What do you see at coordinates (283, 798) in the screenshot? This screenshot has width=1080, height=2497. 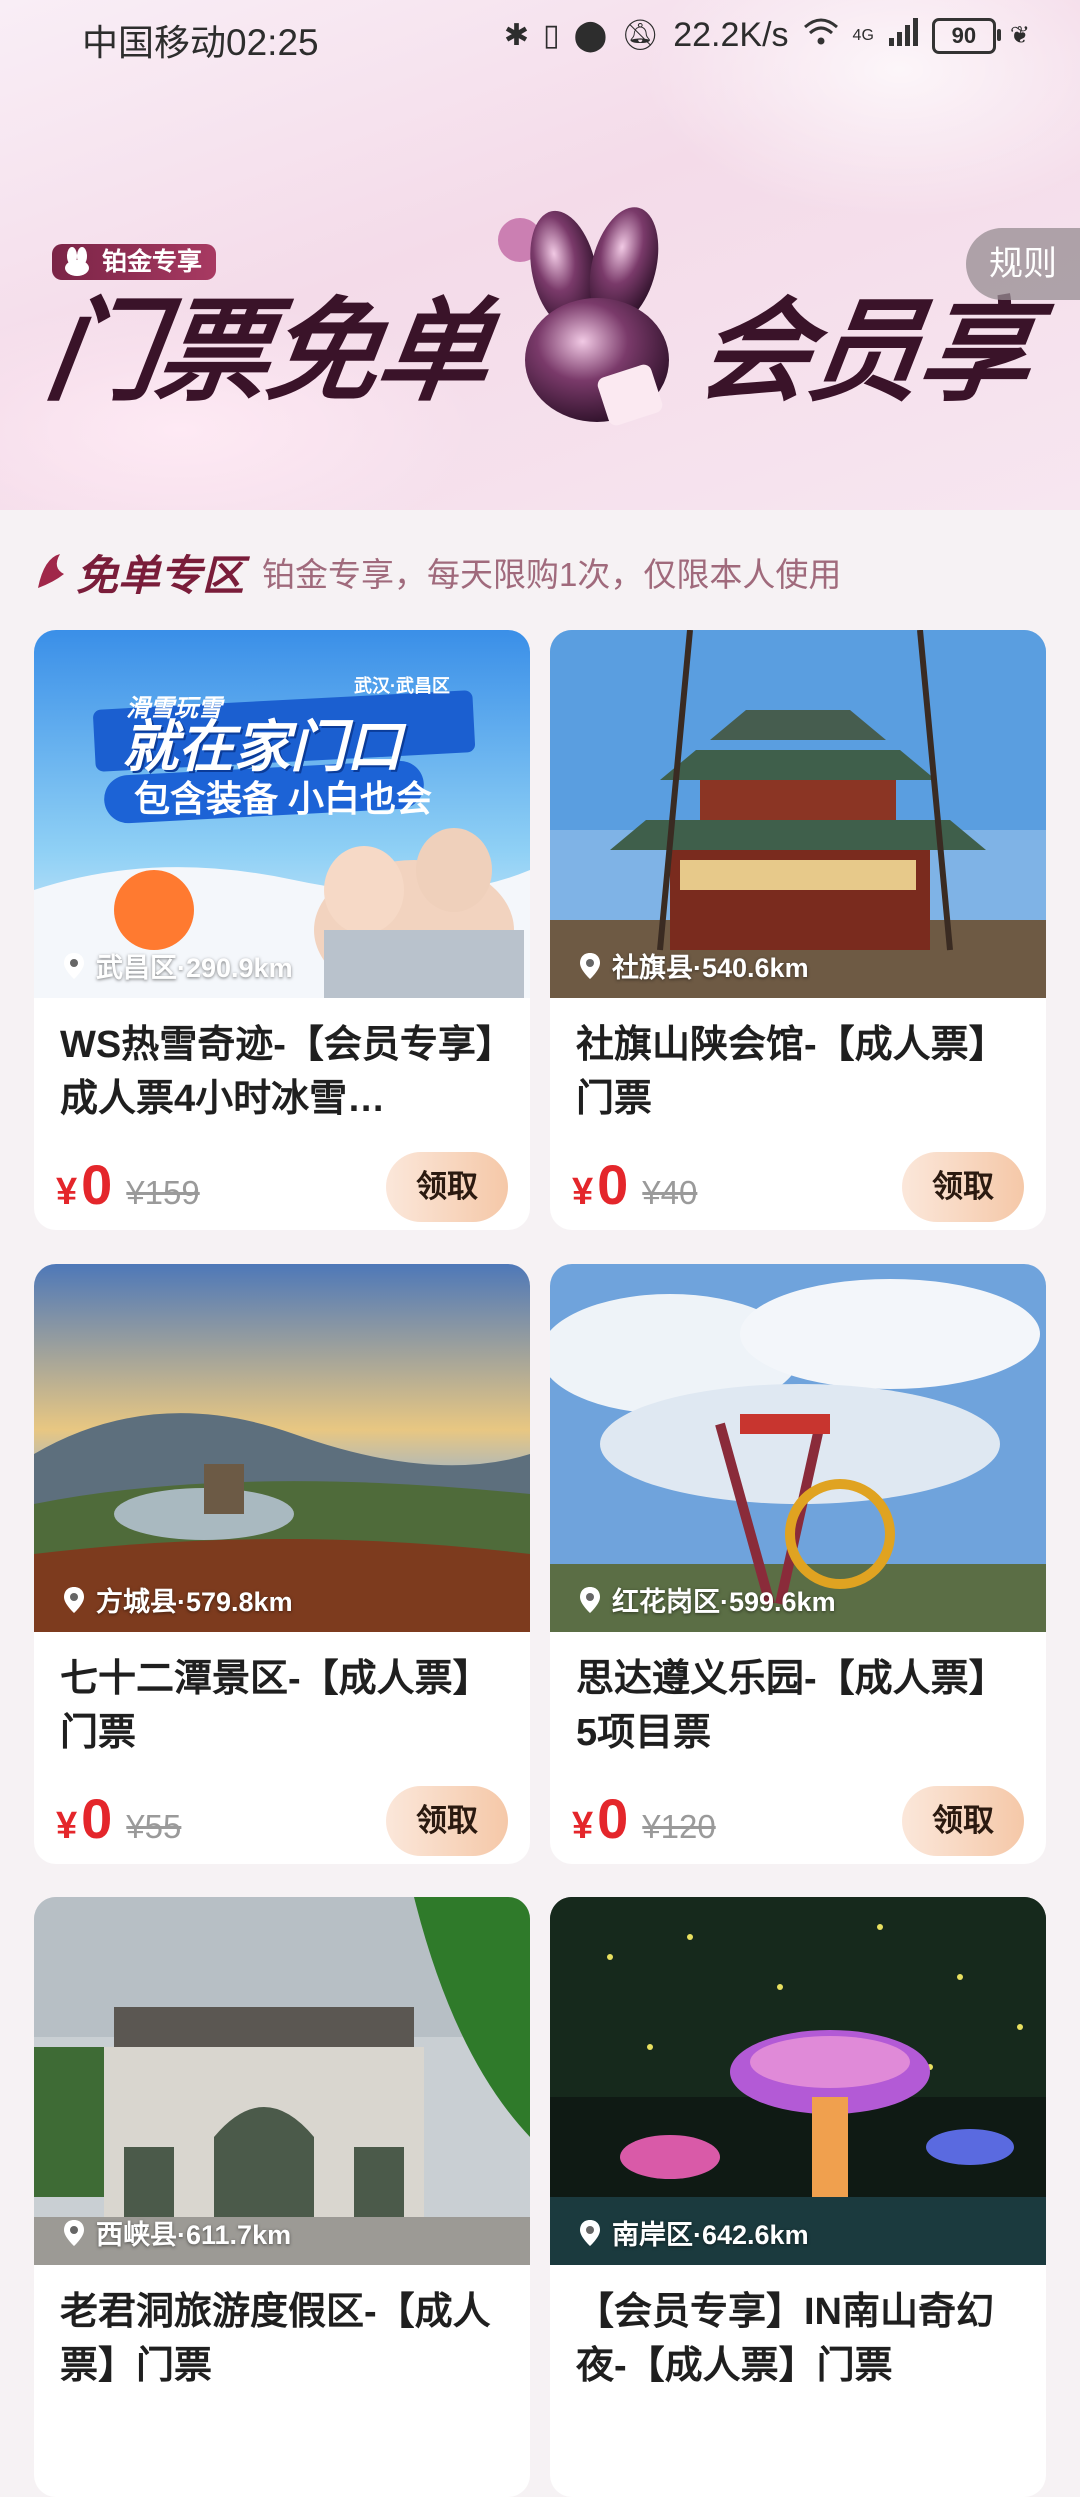 I see `poster-line3: 包含装备 小白也会` at bounding box center [283, 798].